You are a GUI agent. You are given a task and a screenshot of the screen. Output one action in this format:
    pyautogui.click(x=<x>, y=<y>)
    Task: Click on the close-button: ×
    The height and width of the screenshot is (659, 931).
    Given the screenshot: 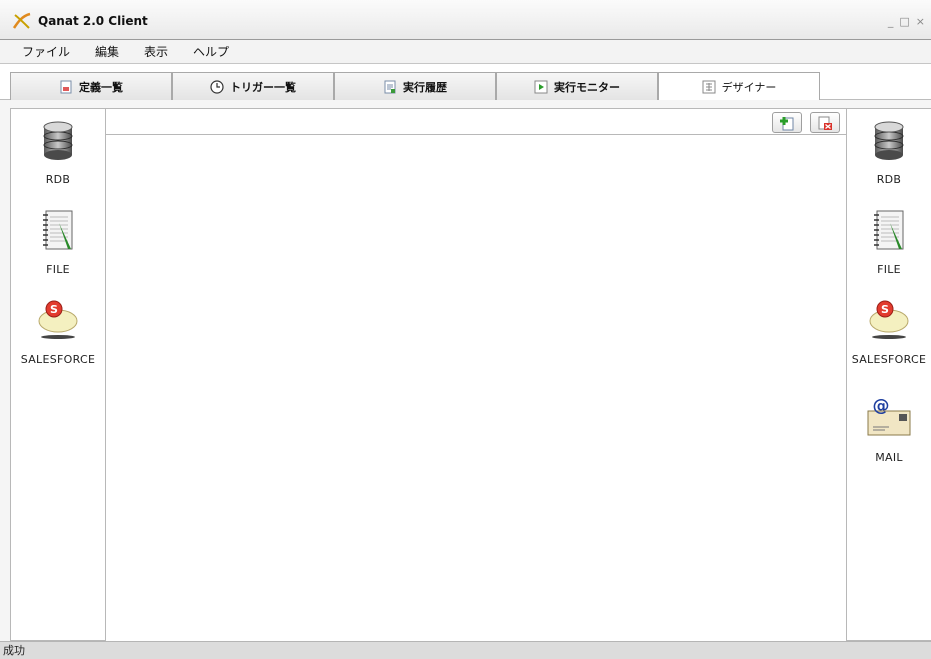 What is the action you would take?
    pyautogui.click(x=920, y=21)
    